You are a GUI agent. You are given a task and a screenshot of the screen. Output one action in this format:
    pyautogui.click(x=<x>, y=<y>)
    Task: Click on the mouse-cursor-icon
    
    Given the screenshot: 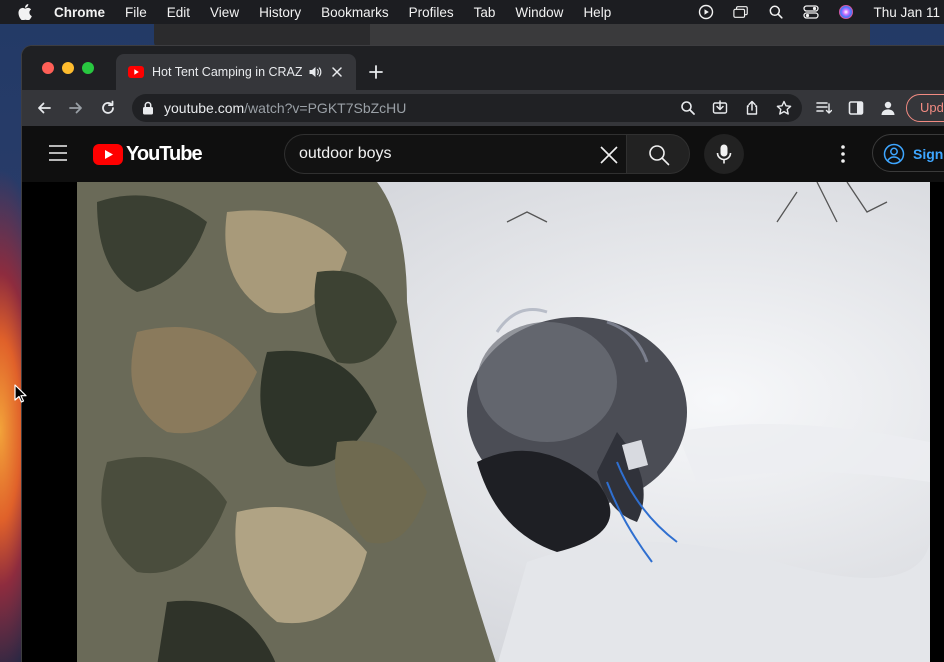 What is the action you would take?
    pyautogui.click(x=20, y=393)
    